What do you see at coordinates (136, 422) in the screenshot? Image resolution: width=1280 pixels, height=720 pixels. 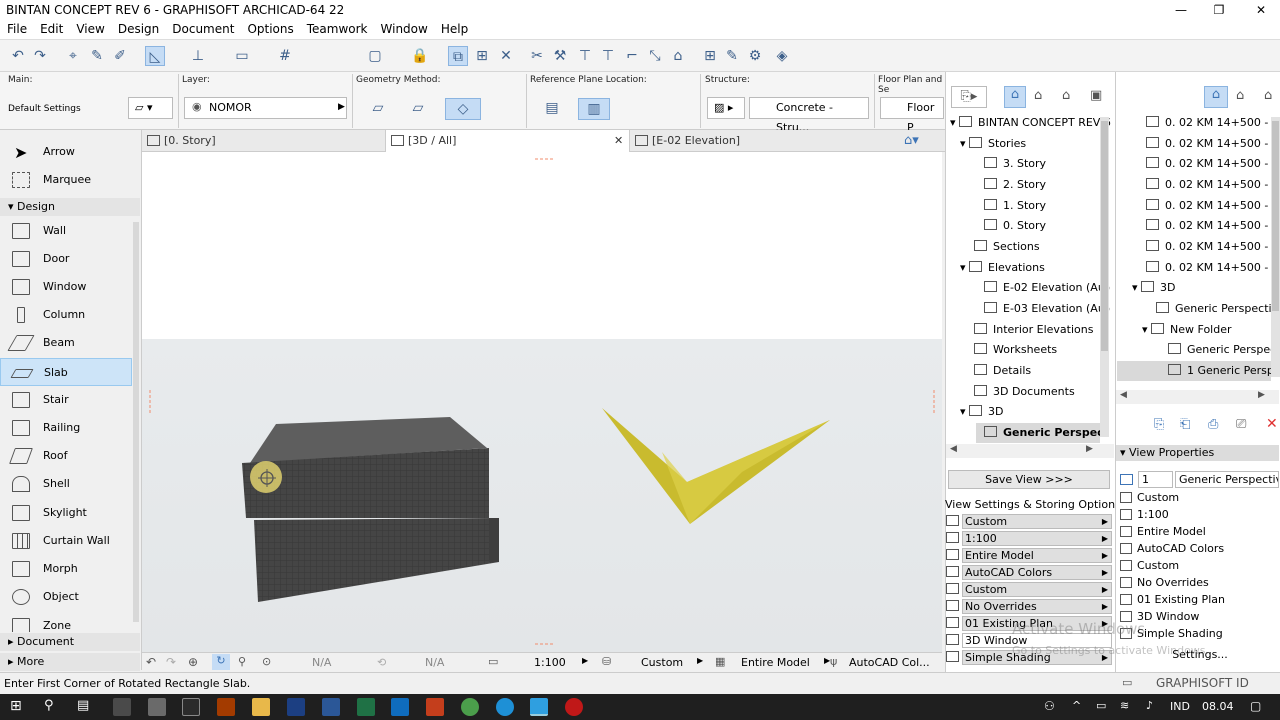 I see `toolbox-scrollbar` at bounding box center [136, 422].